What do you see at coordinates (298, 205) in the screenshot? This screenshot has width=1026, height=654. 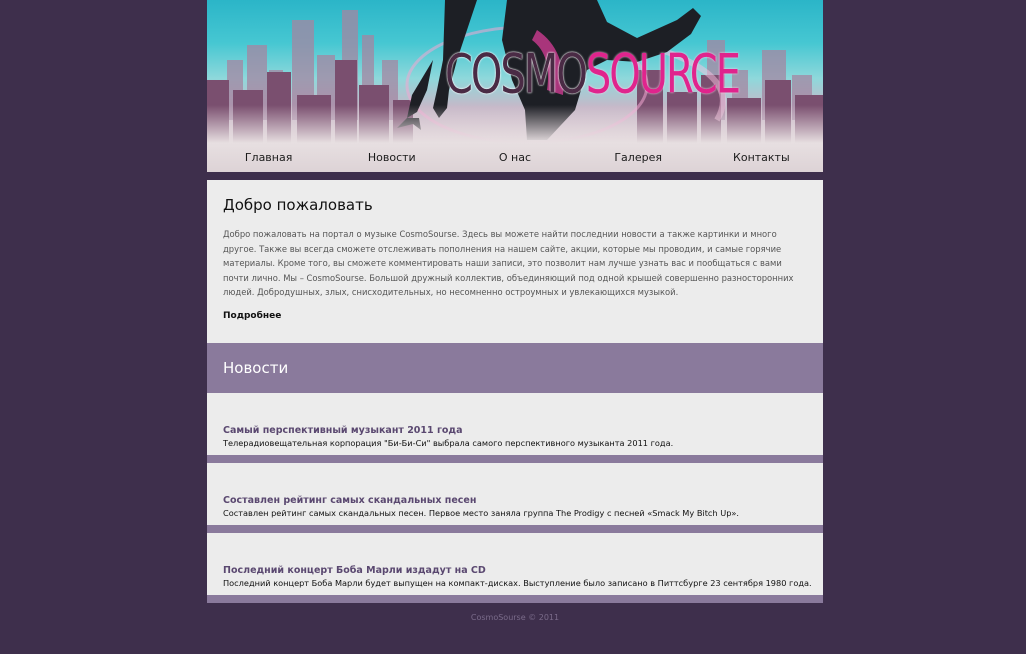 I see `welcome-title: Добро пожаловать` at bounding box center [298, 205].